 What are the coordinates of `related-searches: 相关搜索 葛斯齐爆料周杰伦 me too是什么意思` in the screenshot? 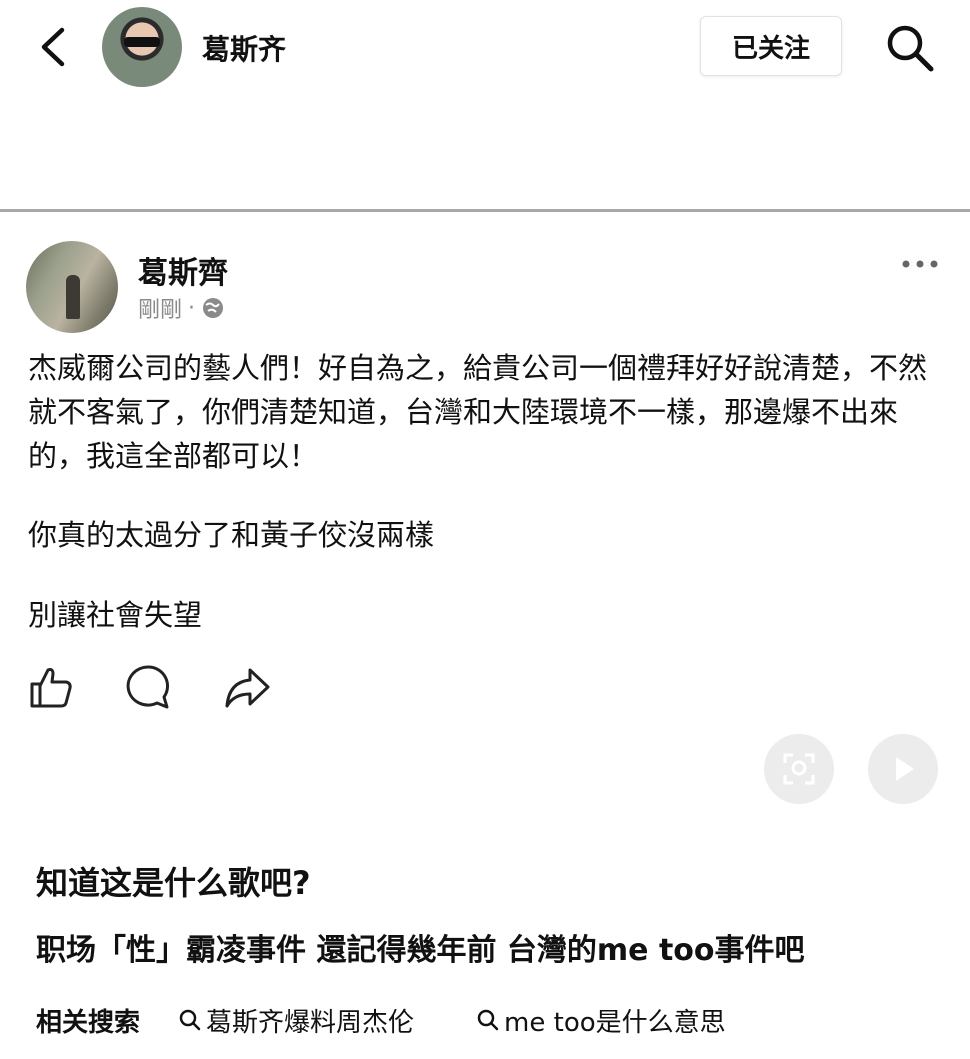 It's located at (501, 1020).